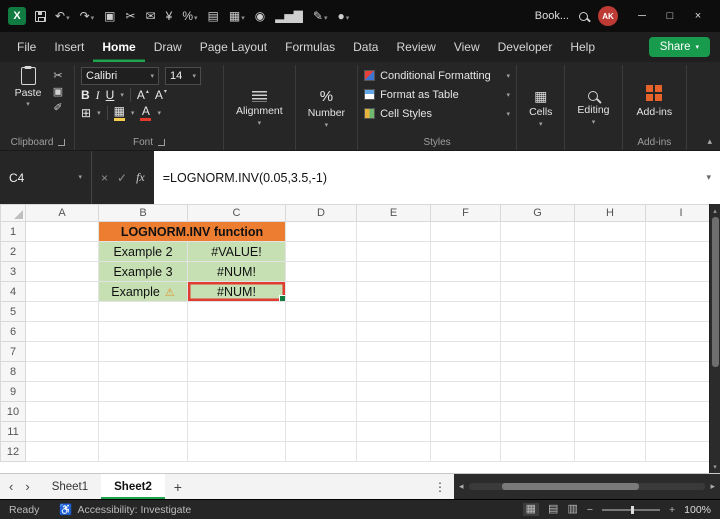  I want to click on cell-H8, so click(610, 371).